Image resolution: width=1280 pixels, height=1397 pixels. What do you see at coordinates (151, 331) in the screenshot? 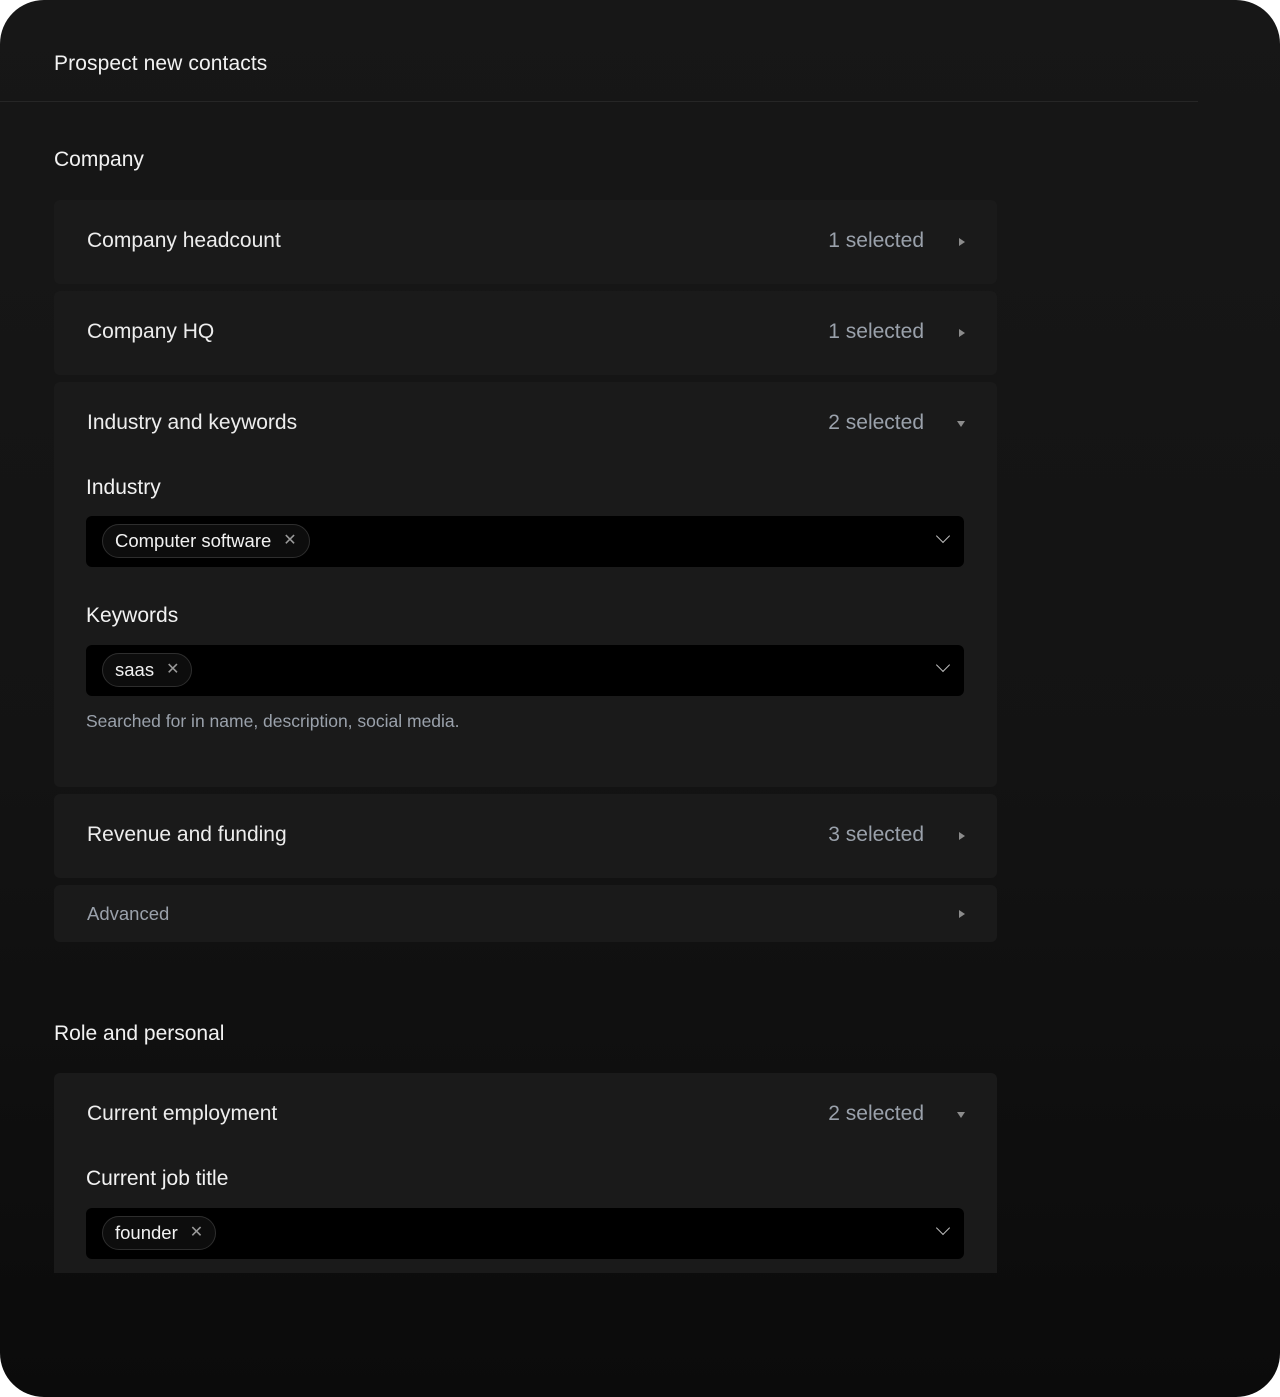
I see `filter-label: Company HQ` at bounding box center [151, 331].